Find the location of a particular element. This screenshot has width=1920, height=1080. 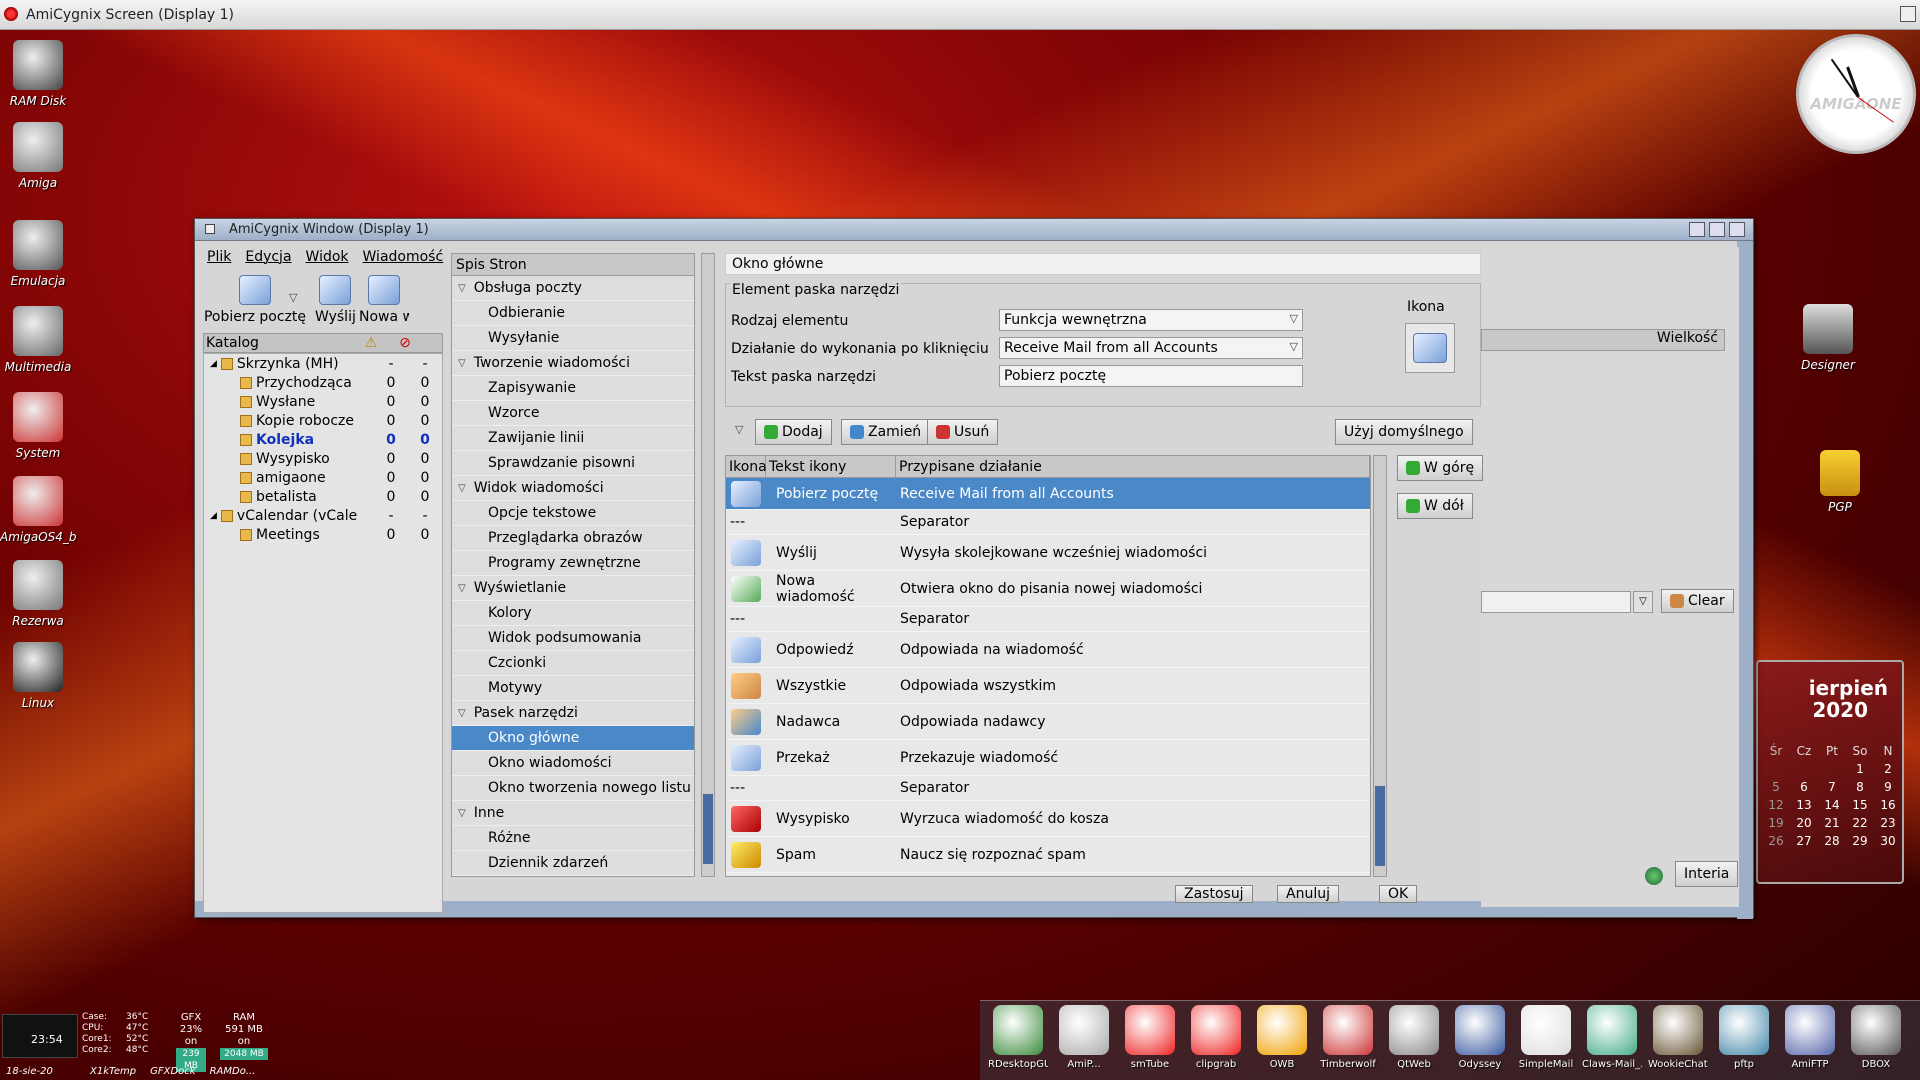

page-item: Okno tworzenia nowego listu is located at coordinates (573, 788).